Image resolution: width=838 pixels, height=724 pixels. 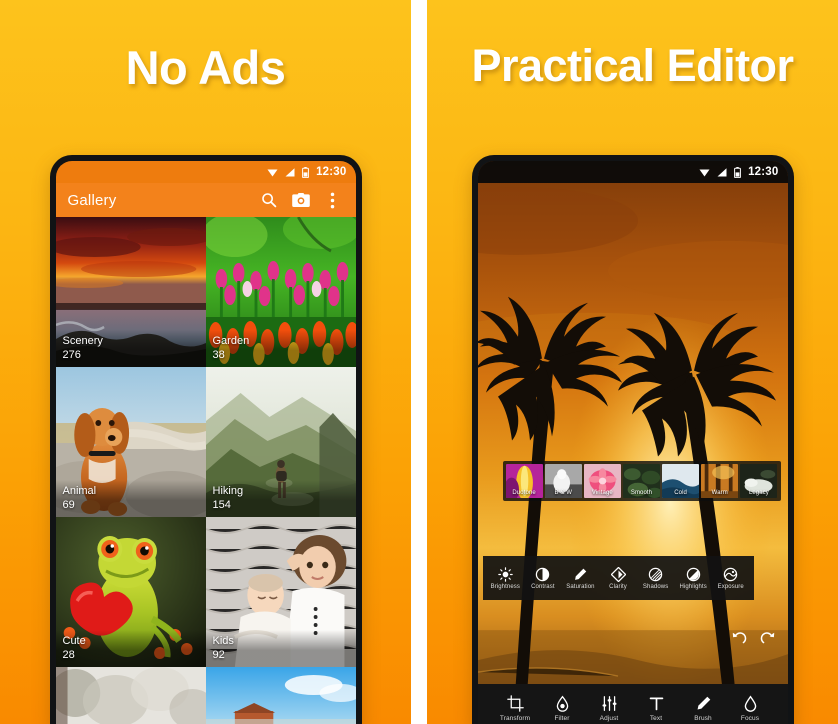 I want to click on filter-item-cold: Cold, so click(x=681, y=481).